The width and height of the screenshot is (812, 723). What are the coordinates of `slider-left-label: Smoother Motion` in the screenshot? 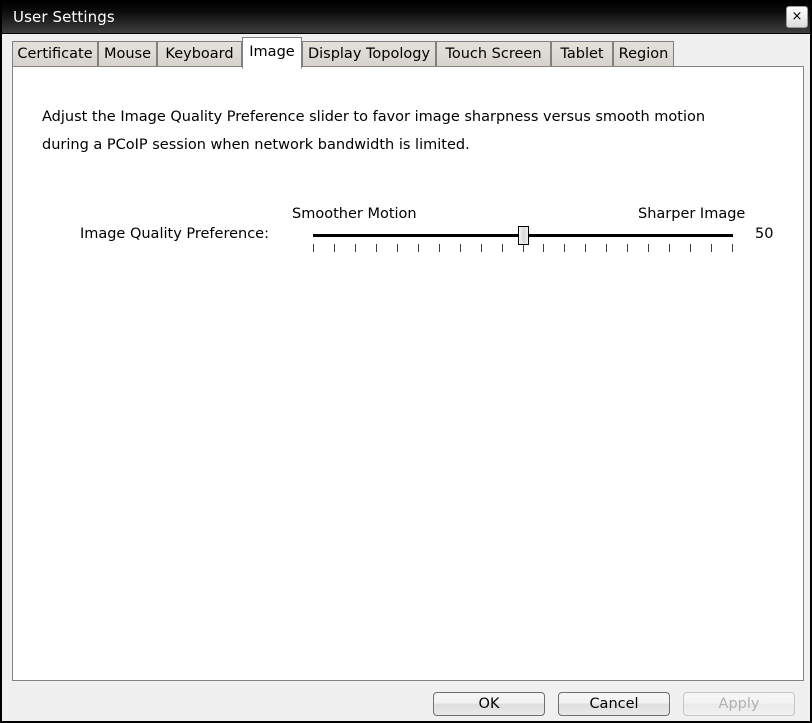 It's located at (354, 214).